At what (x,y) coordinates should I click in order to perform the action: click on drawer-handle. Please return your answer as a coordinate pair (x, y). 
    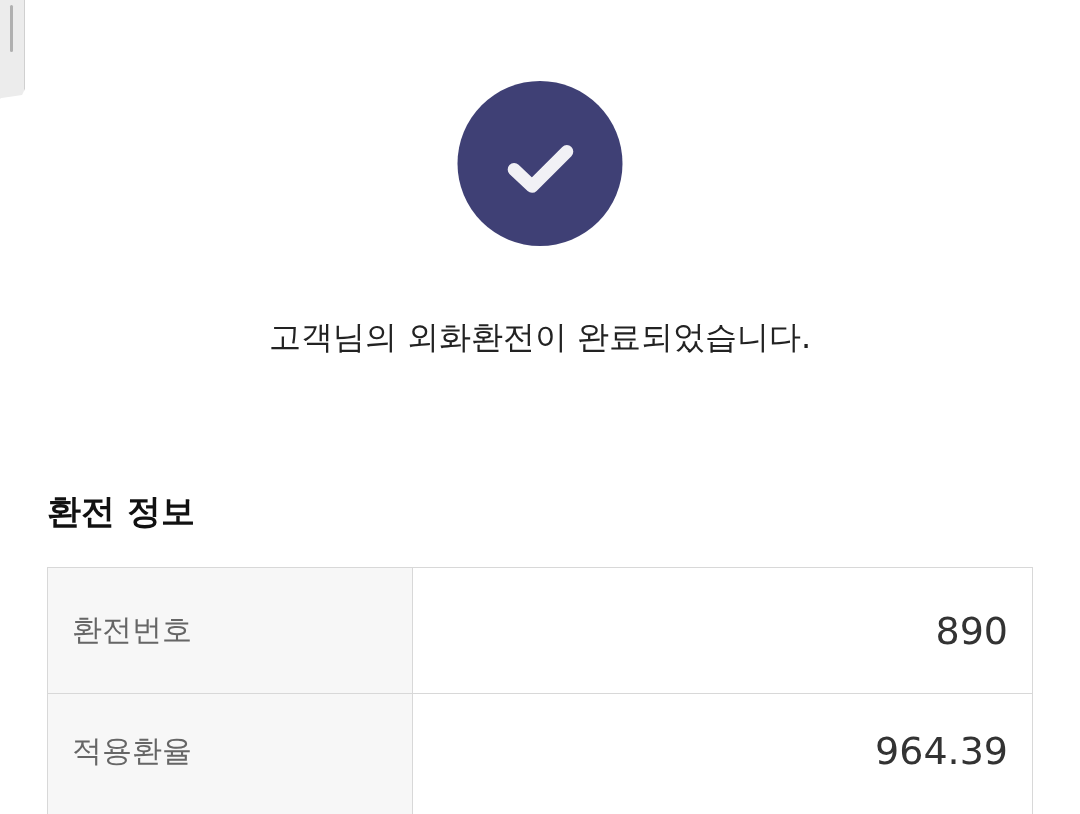
    Looking at the image, I should click on (12, 49).